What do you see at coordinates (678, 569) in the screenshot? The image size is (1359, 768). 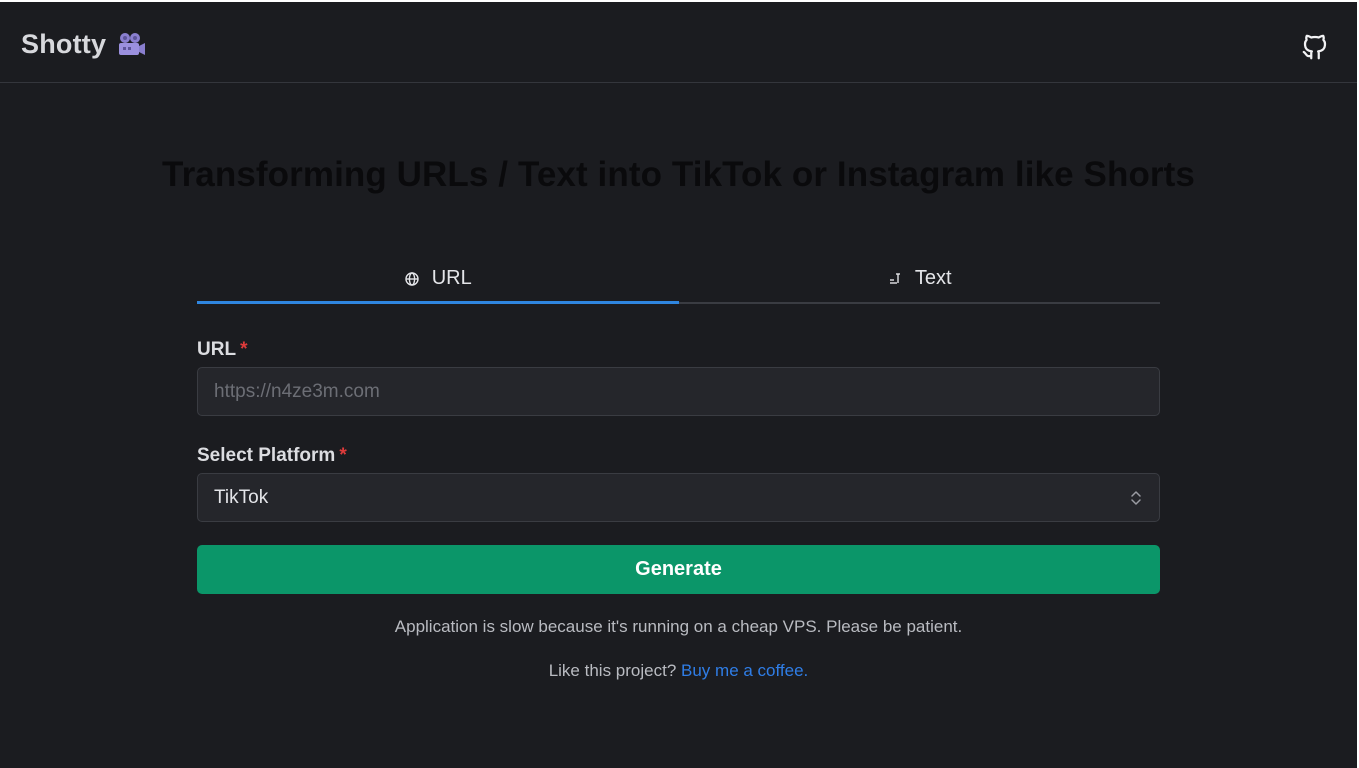 I see `generate-button: Generate` at bounding box center [678, 569].